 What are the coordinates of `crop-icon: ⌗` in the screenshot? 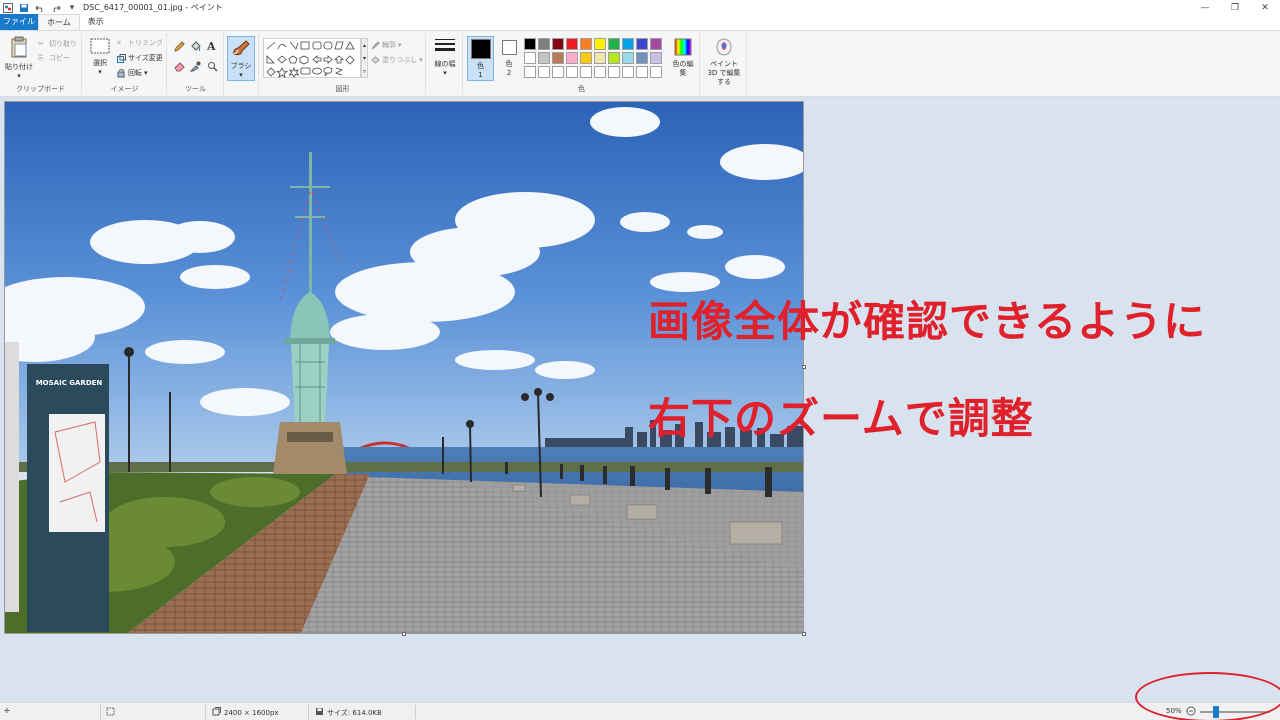 It's located at (119, 42).